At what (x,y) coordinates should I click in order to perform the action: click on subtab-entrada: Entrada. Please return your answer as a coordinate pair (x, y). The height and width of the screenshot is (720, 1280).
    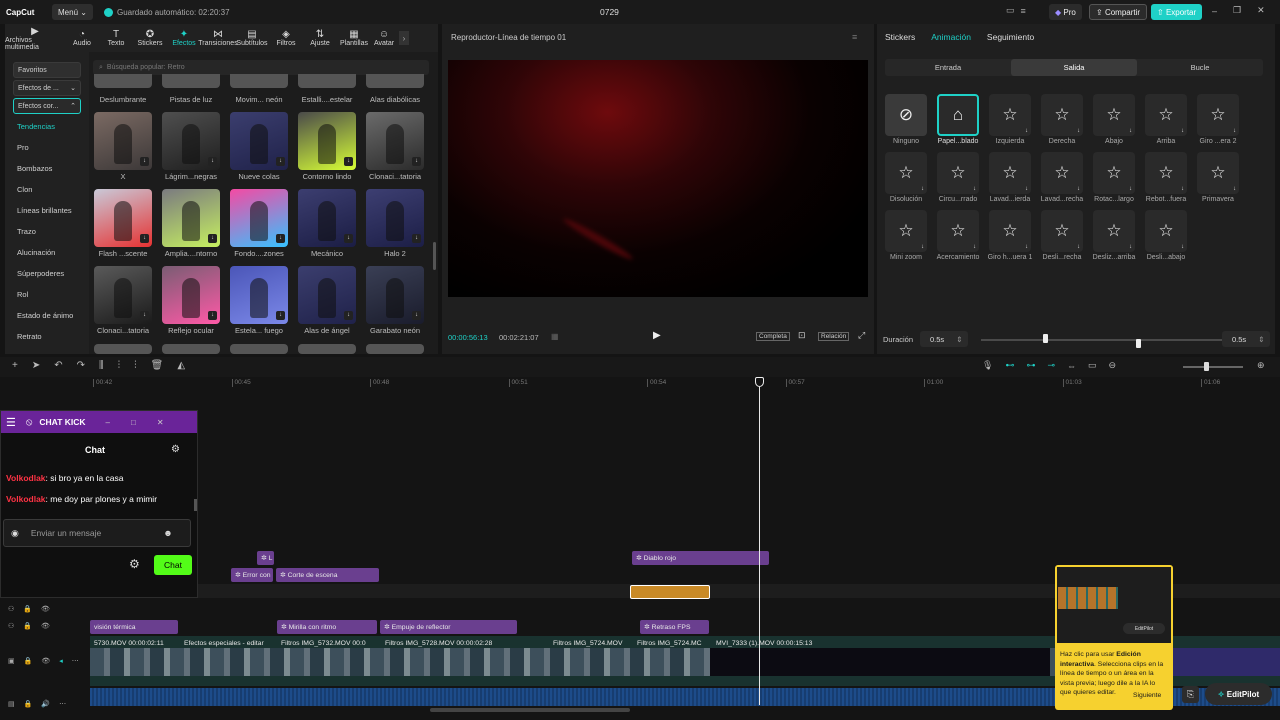
    Looking at the image, I should click on (948, 67).